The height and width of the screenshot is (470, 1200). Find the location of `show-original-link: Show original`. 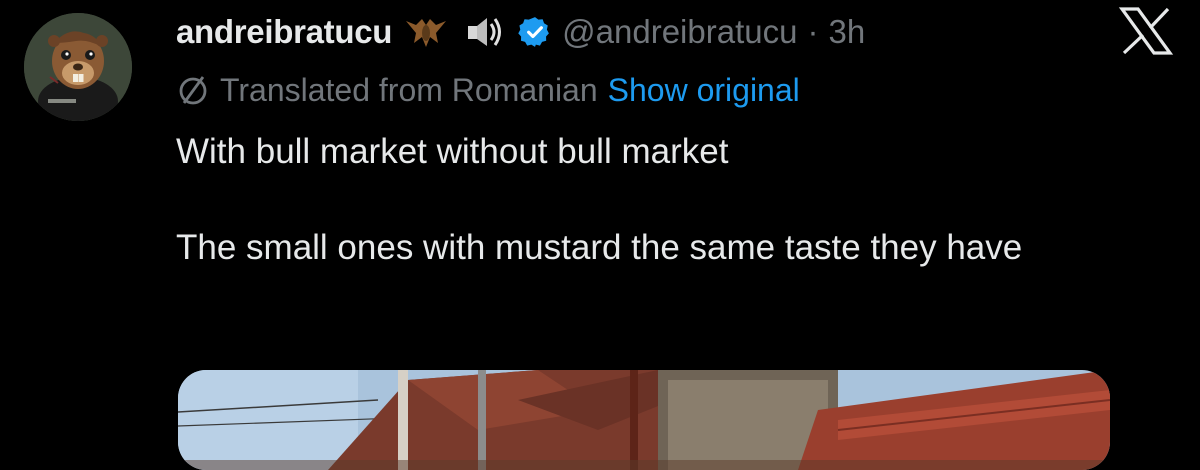

show-original-link: Show original is located at coordinates (704, 90).